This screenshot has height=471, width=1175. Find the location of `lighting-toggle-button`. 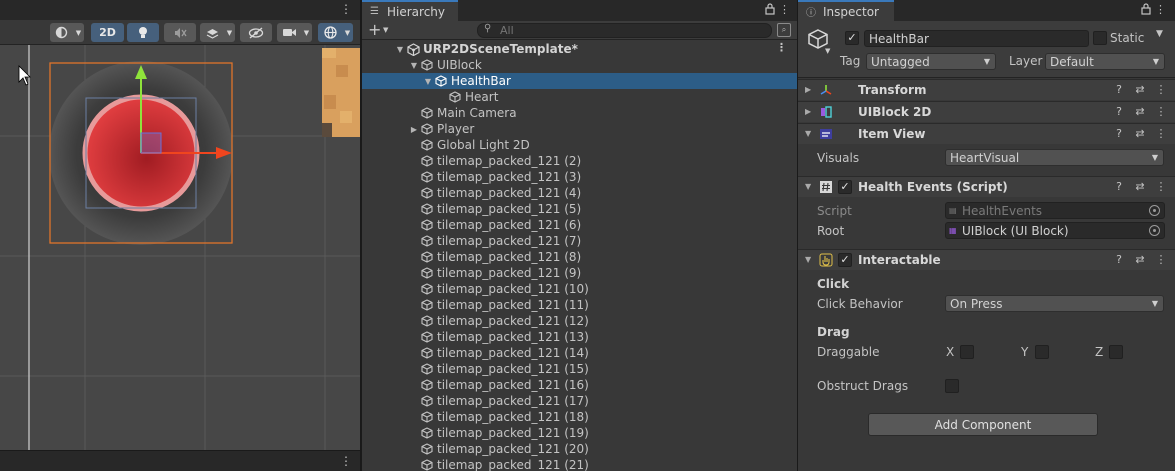

lighting-toggle-button is located at coordinates (143, 32).